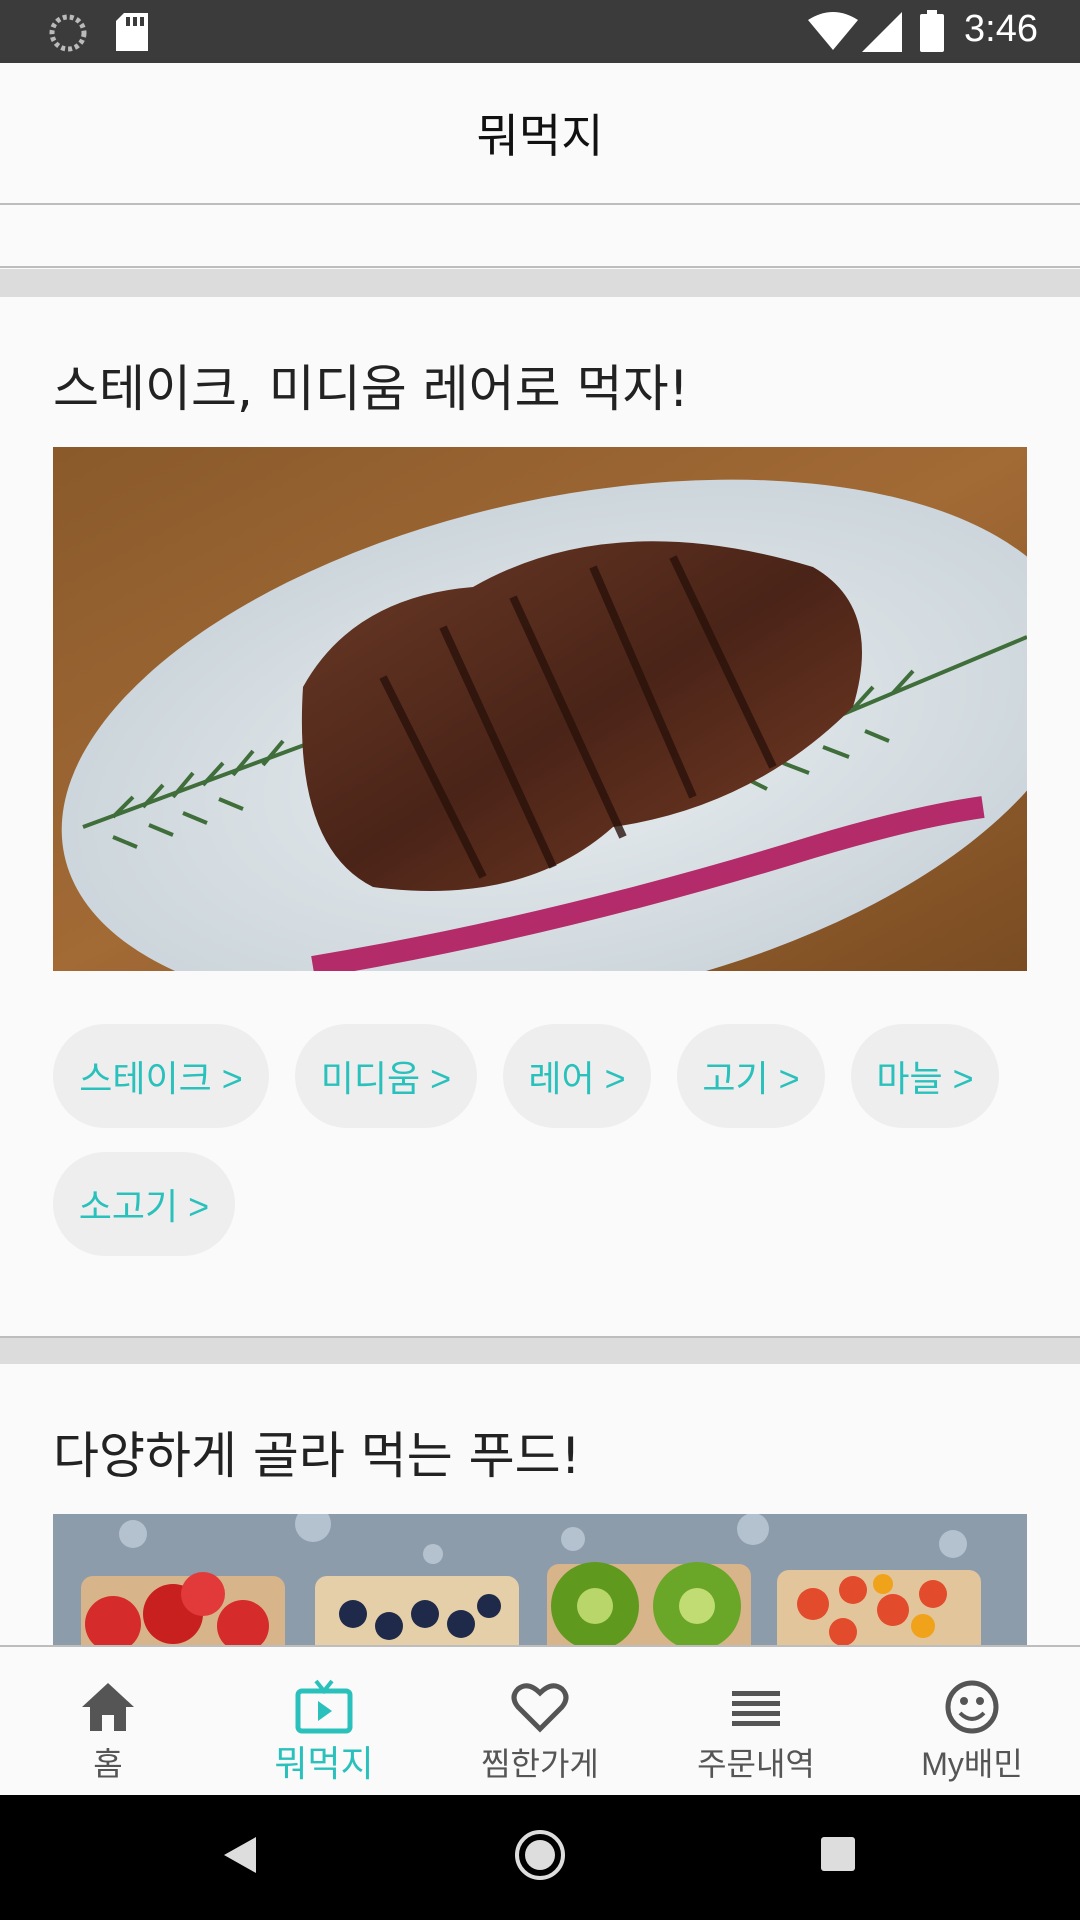 Image resolution: width=1080 pixels, height=1920 pixels. I want to click on system-navigation-bar, so click(540, 1857).